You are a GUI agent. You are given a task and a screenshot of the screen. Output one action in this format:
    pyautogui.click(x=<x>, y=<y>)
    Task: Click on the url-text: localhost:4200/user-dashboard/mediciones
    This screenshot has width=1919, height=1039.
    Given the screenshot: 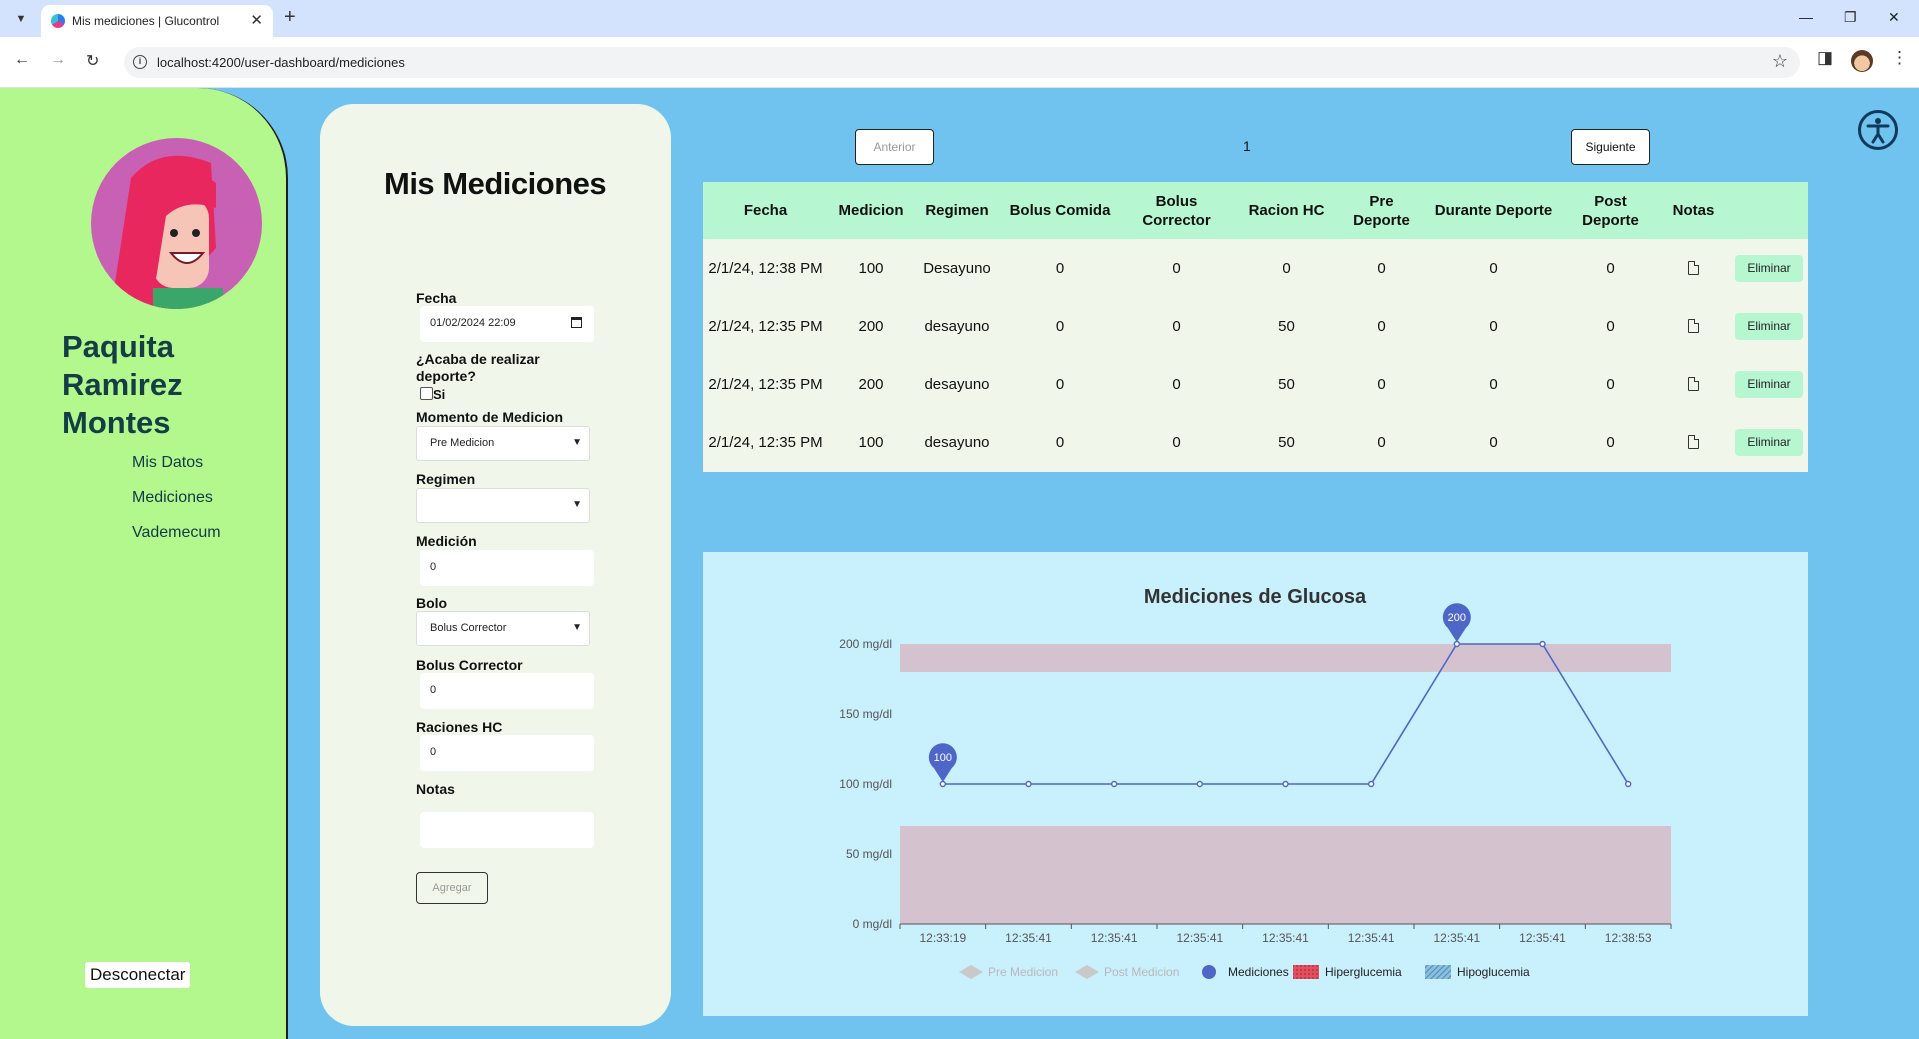 What is the action you would take?
    pyautogui.click(x=281, y=62)
    